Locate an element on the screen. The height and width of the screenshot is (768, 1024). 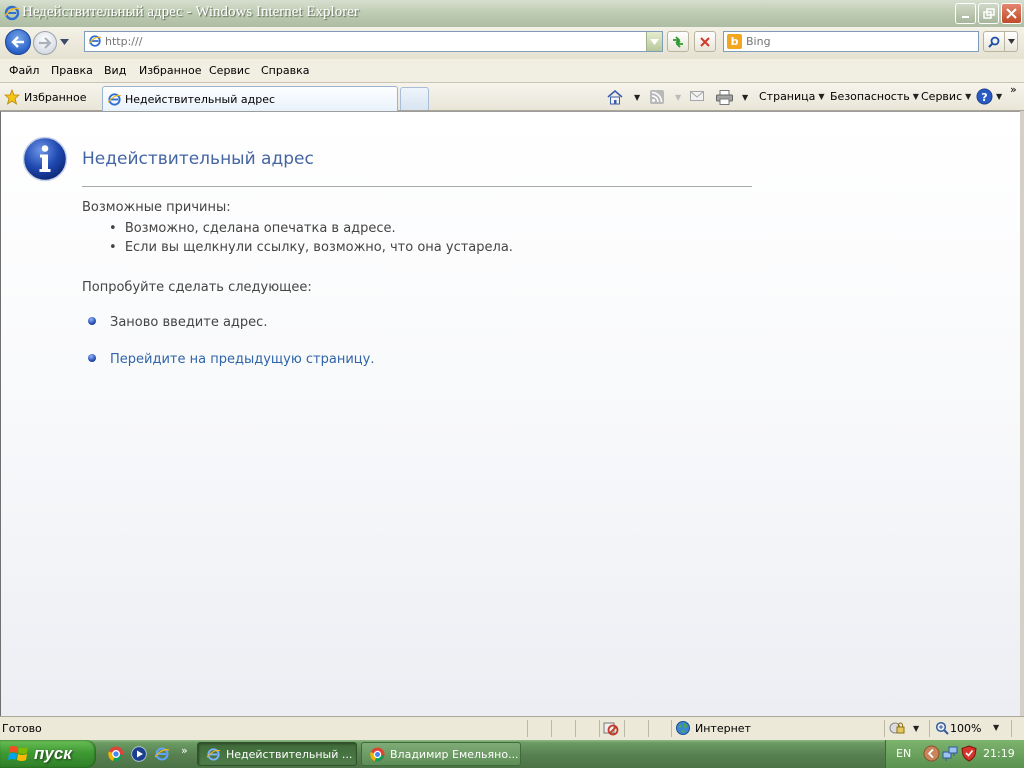
address-bar is located at coordinates (373, 41).